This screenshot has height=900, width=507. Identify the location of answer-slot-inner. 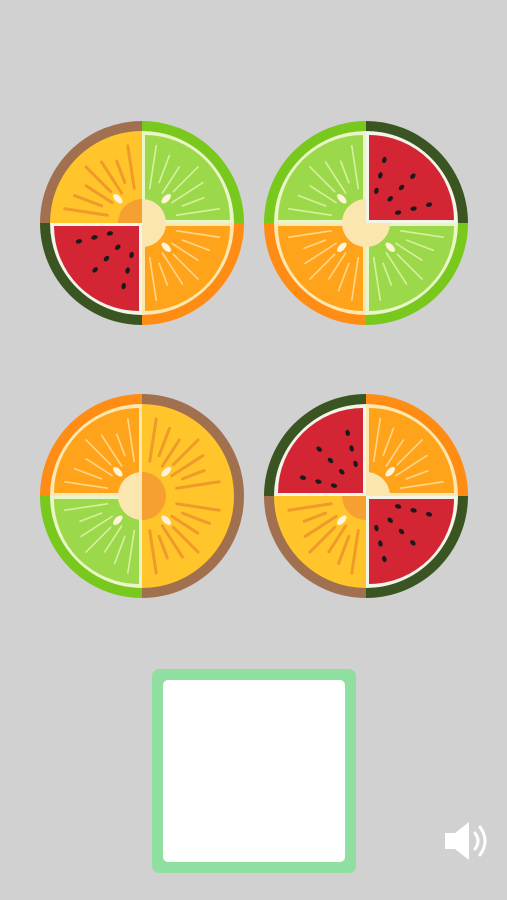
(254, 771).